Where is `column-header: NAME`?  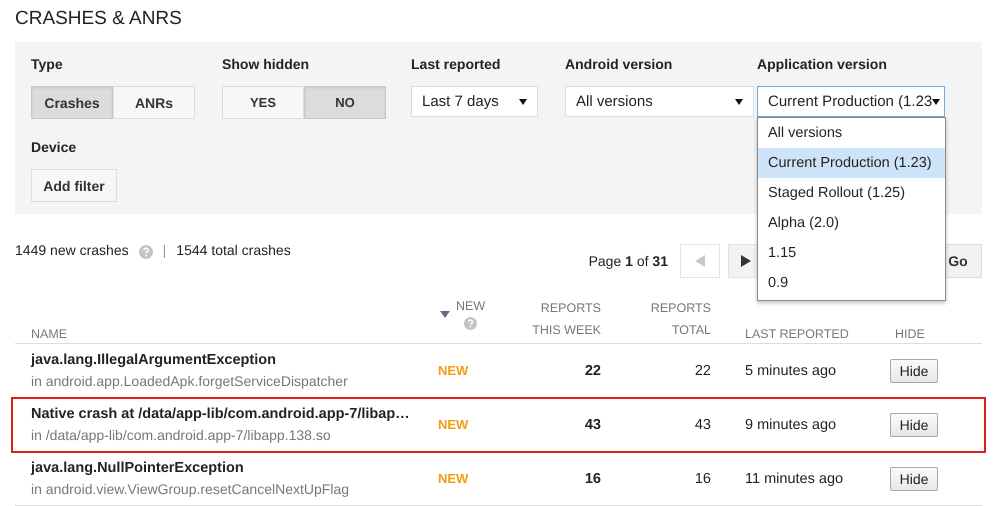
column-header: NAME is located at coordinates (222, 322).